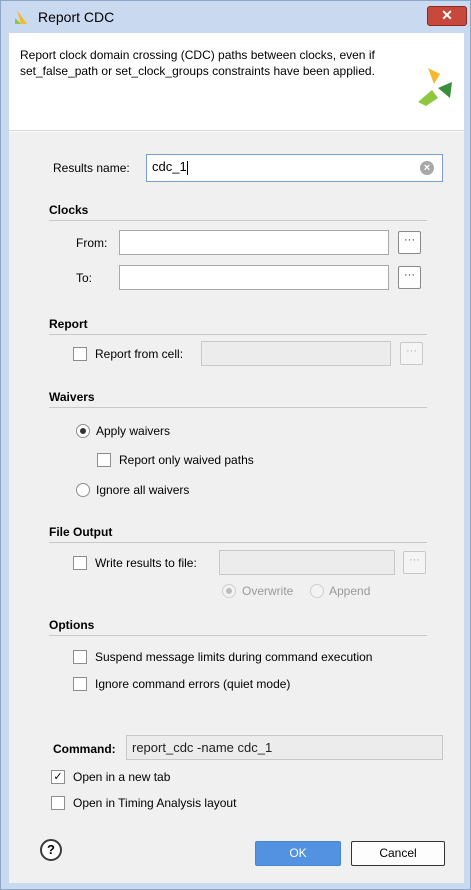 This screenshot has width=471, height=890. Describe the element at coordinates (81, 532) in the screenshot. I see `file-output-section-title: File Output` at that location.